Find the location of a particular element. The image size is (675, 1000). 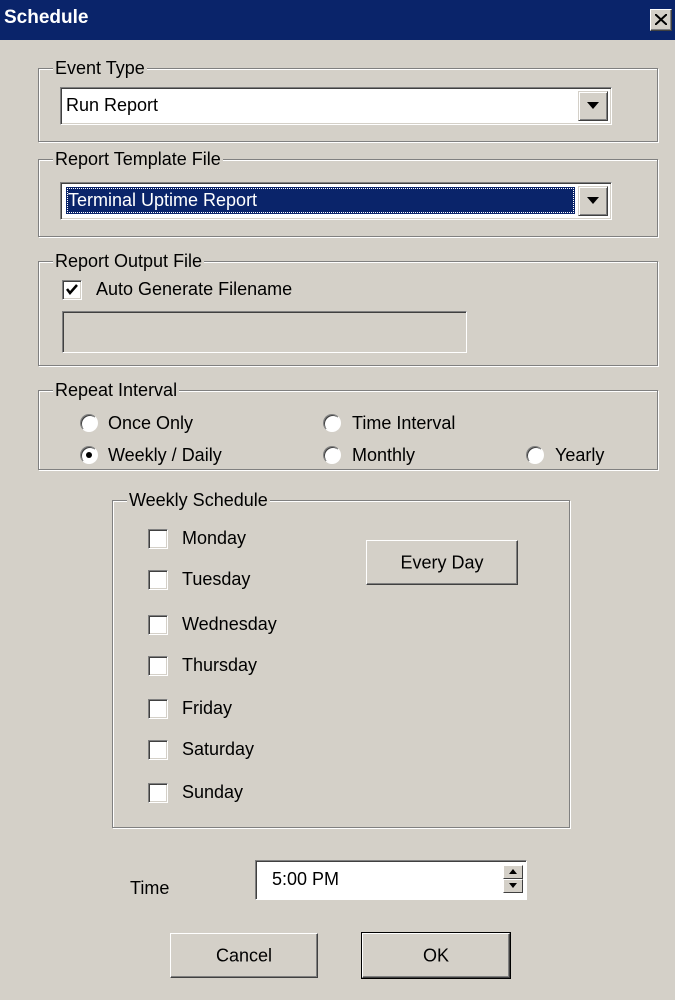

report-template-legend: Report Template File is located at coordinates (138, 159).